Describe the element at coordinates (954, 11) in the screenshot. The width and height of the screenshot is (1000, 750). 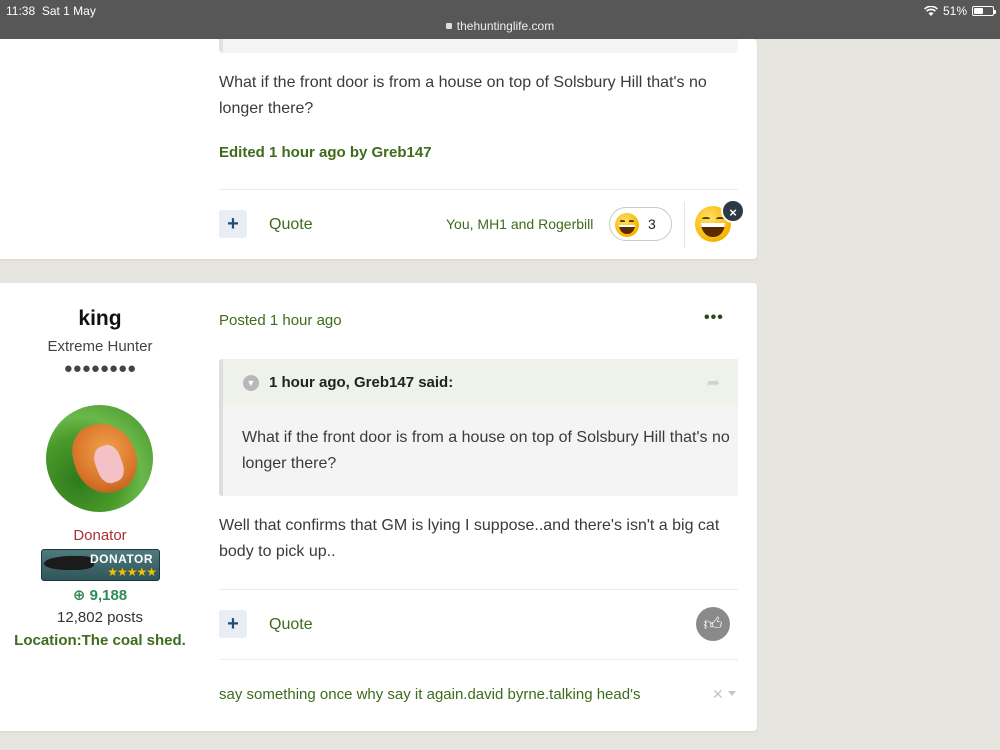
I see `battery-percent: 51%` at that location.